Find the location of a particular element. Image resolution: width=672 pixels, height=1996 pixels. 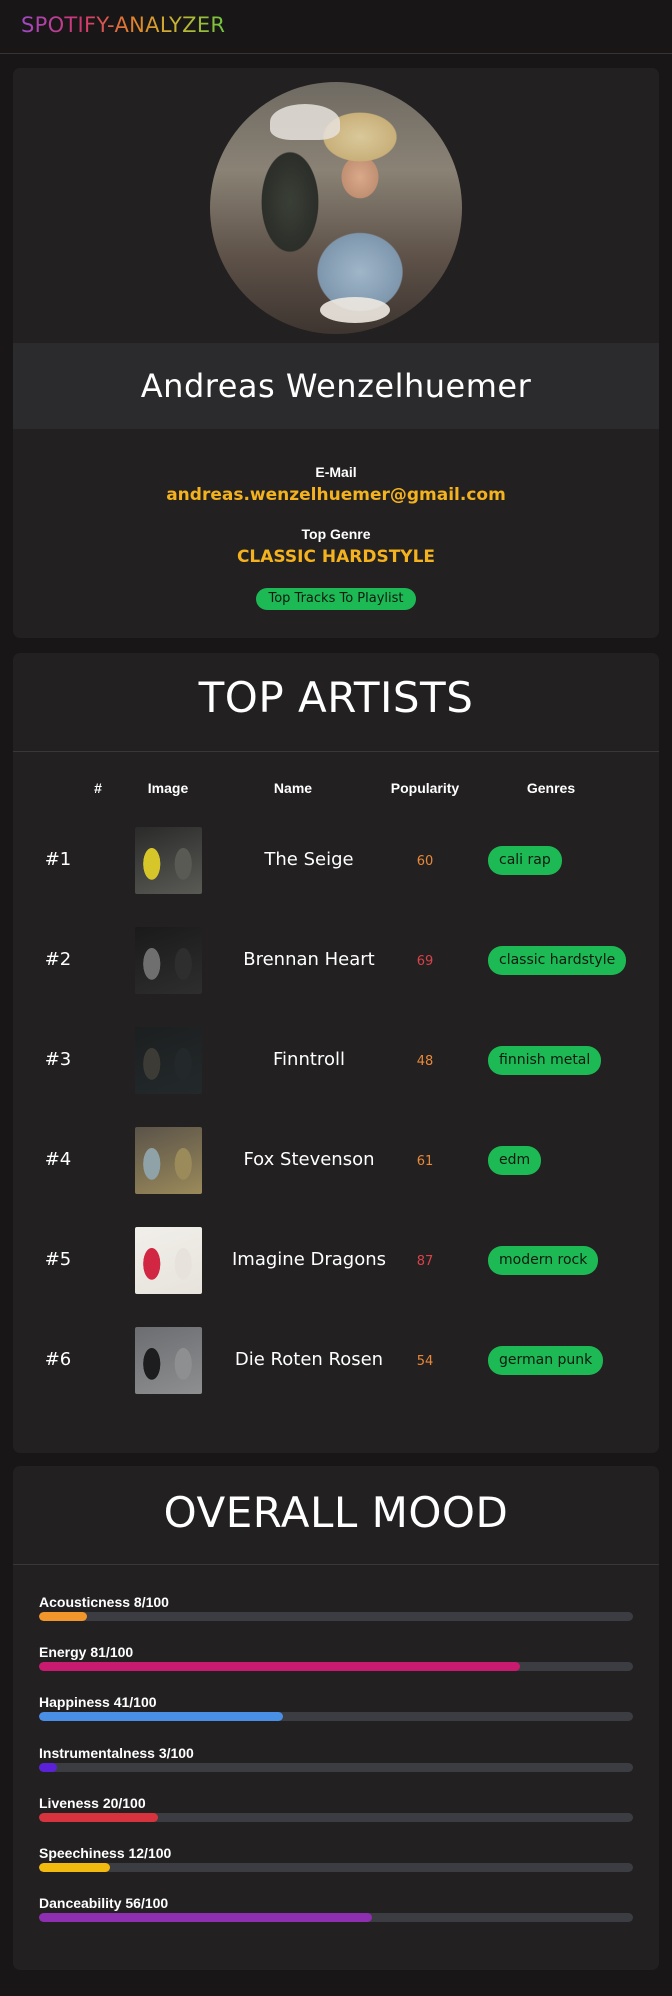

artist-name: Die Roten Rosen is located at coordinates (309, 1359).